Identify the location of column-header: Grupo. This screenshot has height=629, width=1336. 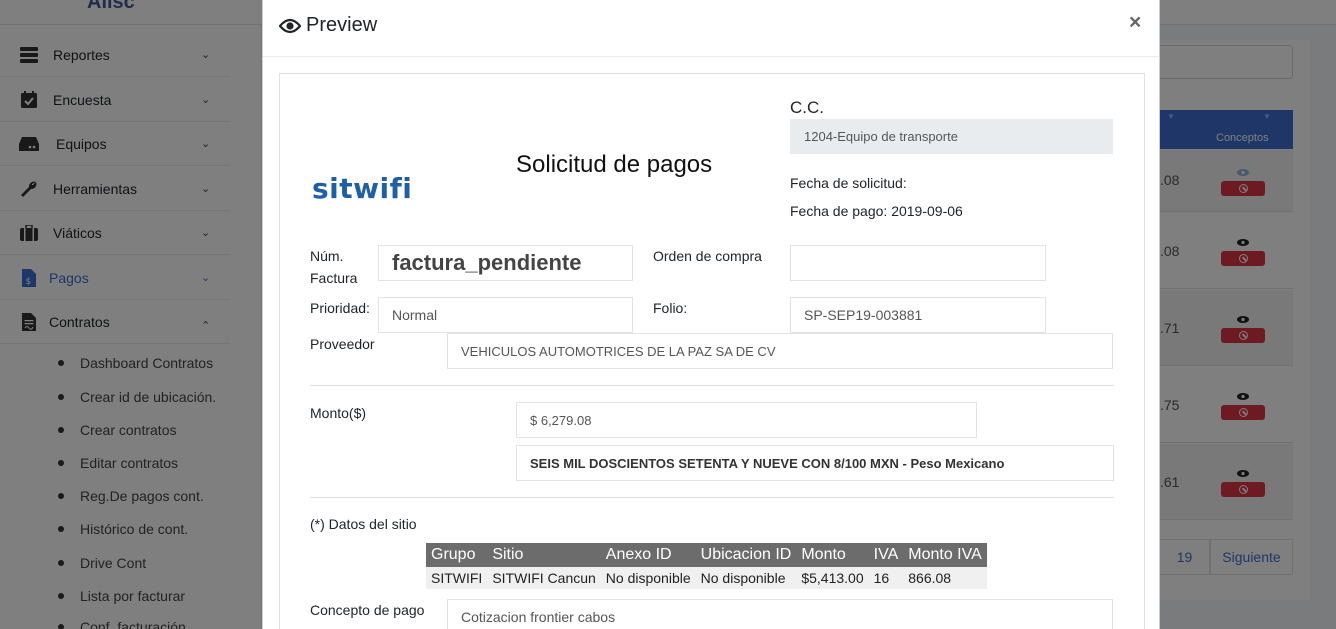
(457, 555).